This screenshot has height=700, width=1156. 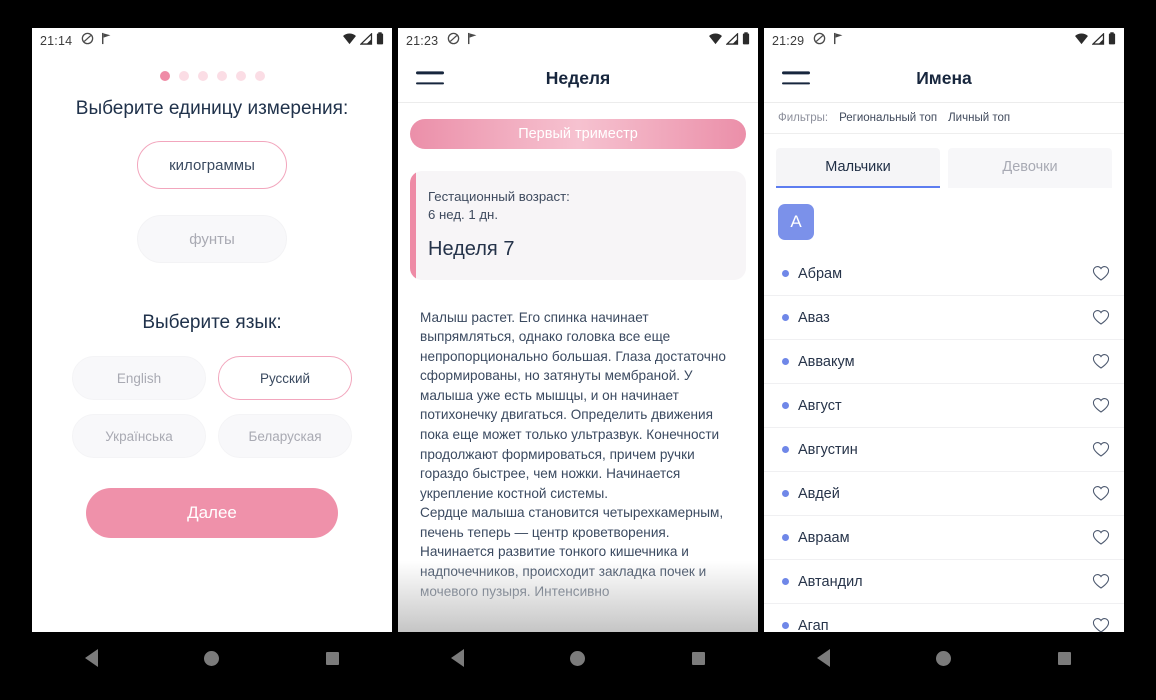 What do you see at coordinates (463, 214) in the screenshot?
I see `gestational-age-value: 6 нед. 1 дн.` at bounding box center [463, 214].